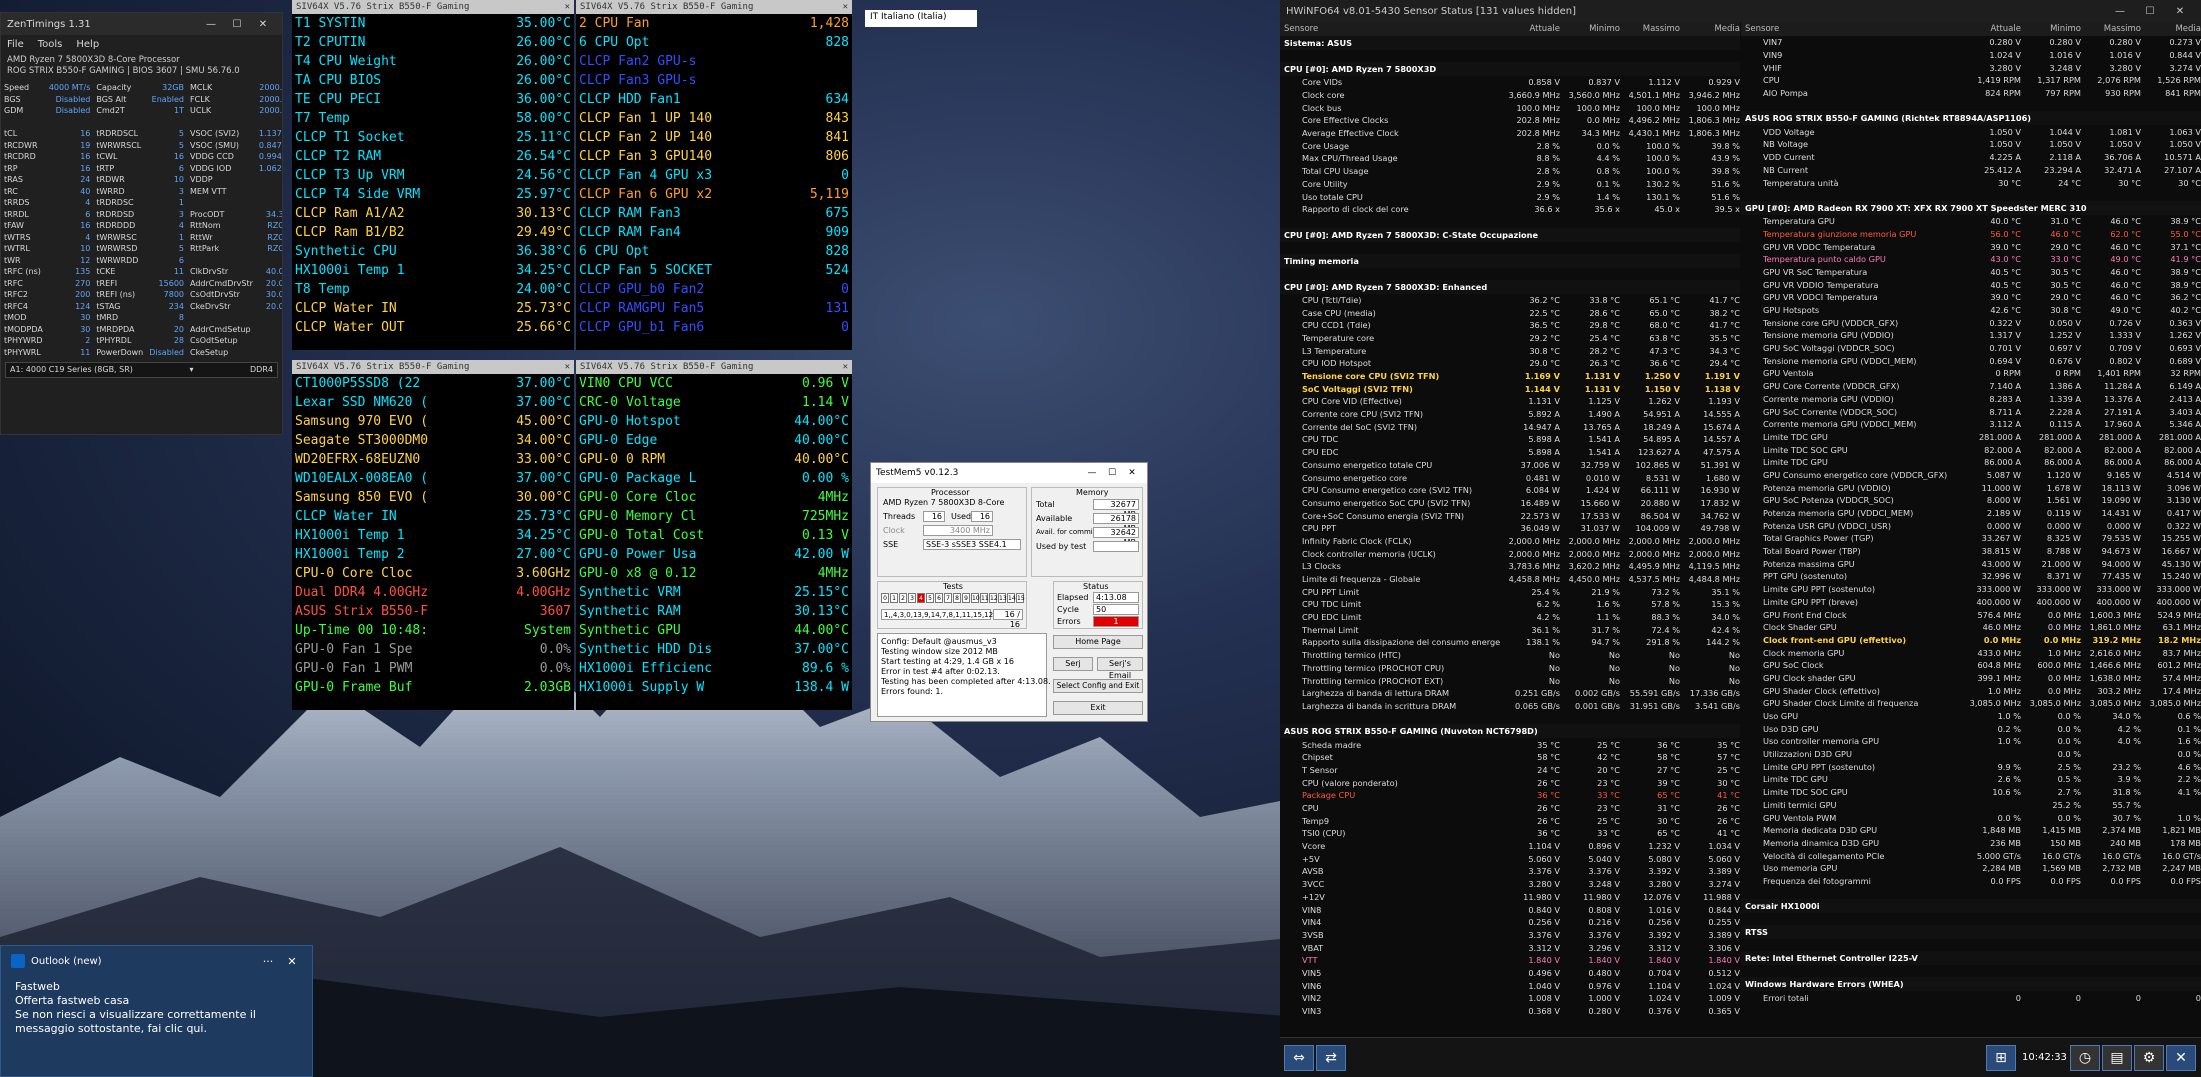 This screenshot has width=2201, height=1077. I want to click on sensor-row: Vcore 1.104 V 0.896 V 1.232 V 1.034 V, so click(1510, 846).